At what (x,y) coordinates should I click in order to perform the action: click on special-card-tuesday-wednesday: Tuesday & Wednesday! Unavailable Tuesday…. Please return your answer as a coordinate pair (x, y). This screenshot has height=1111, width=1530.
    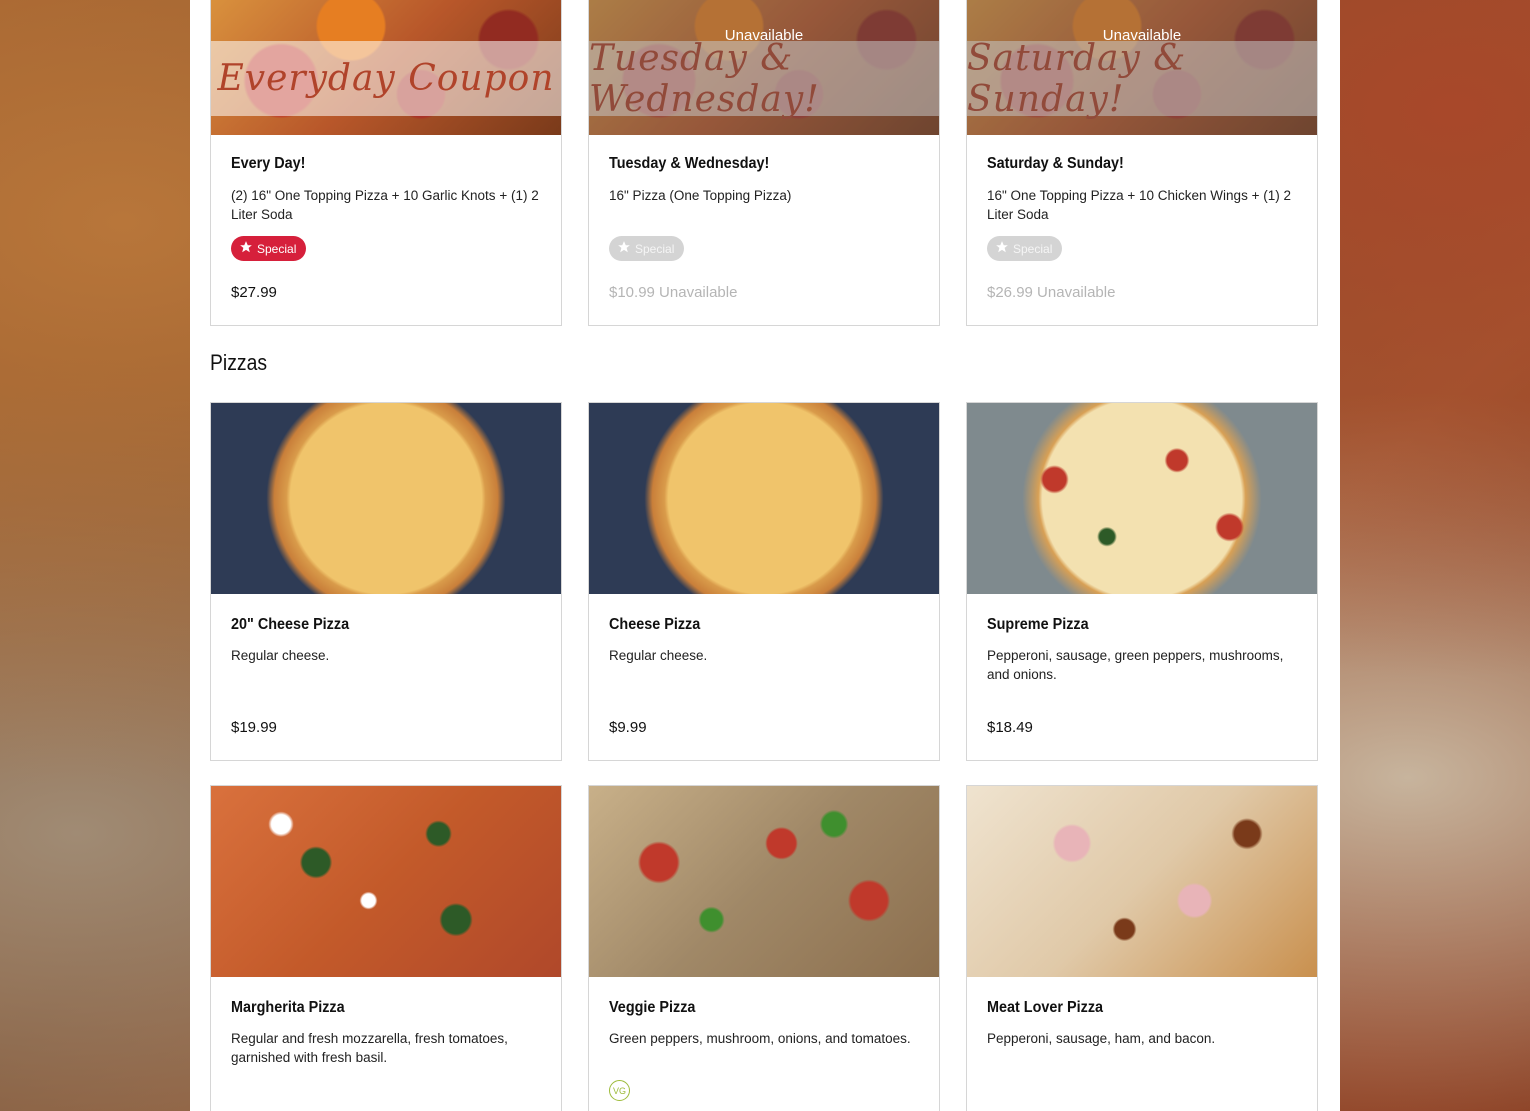
    Looking at the image, I should click on (764, 163).